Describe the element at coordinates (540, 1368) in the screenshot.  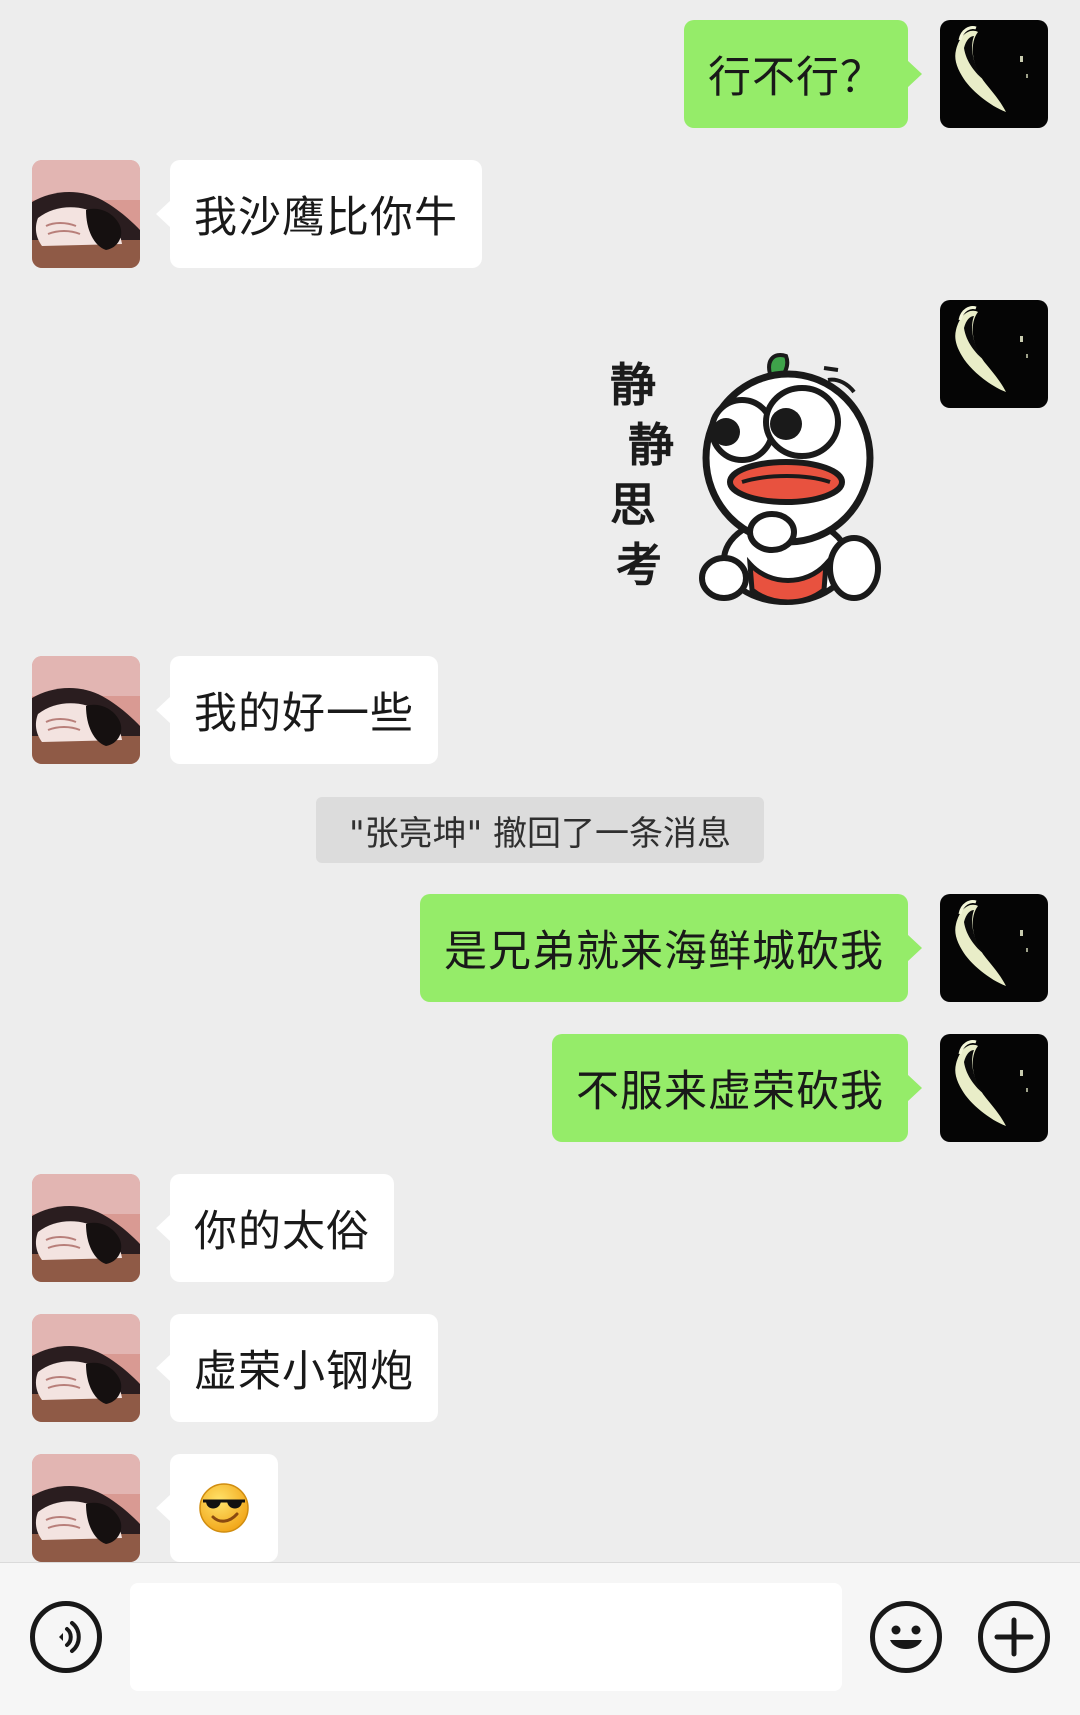
I see `message-row: 虚荣小钢炮` at that location.